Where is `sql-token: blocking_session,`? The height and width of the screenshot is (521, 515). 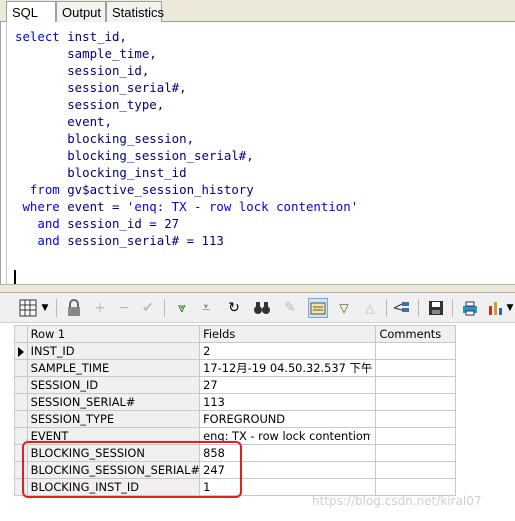 sql-token: blocking_session, is located at coordinates (105, 138).